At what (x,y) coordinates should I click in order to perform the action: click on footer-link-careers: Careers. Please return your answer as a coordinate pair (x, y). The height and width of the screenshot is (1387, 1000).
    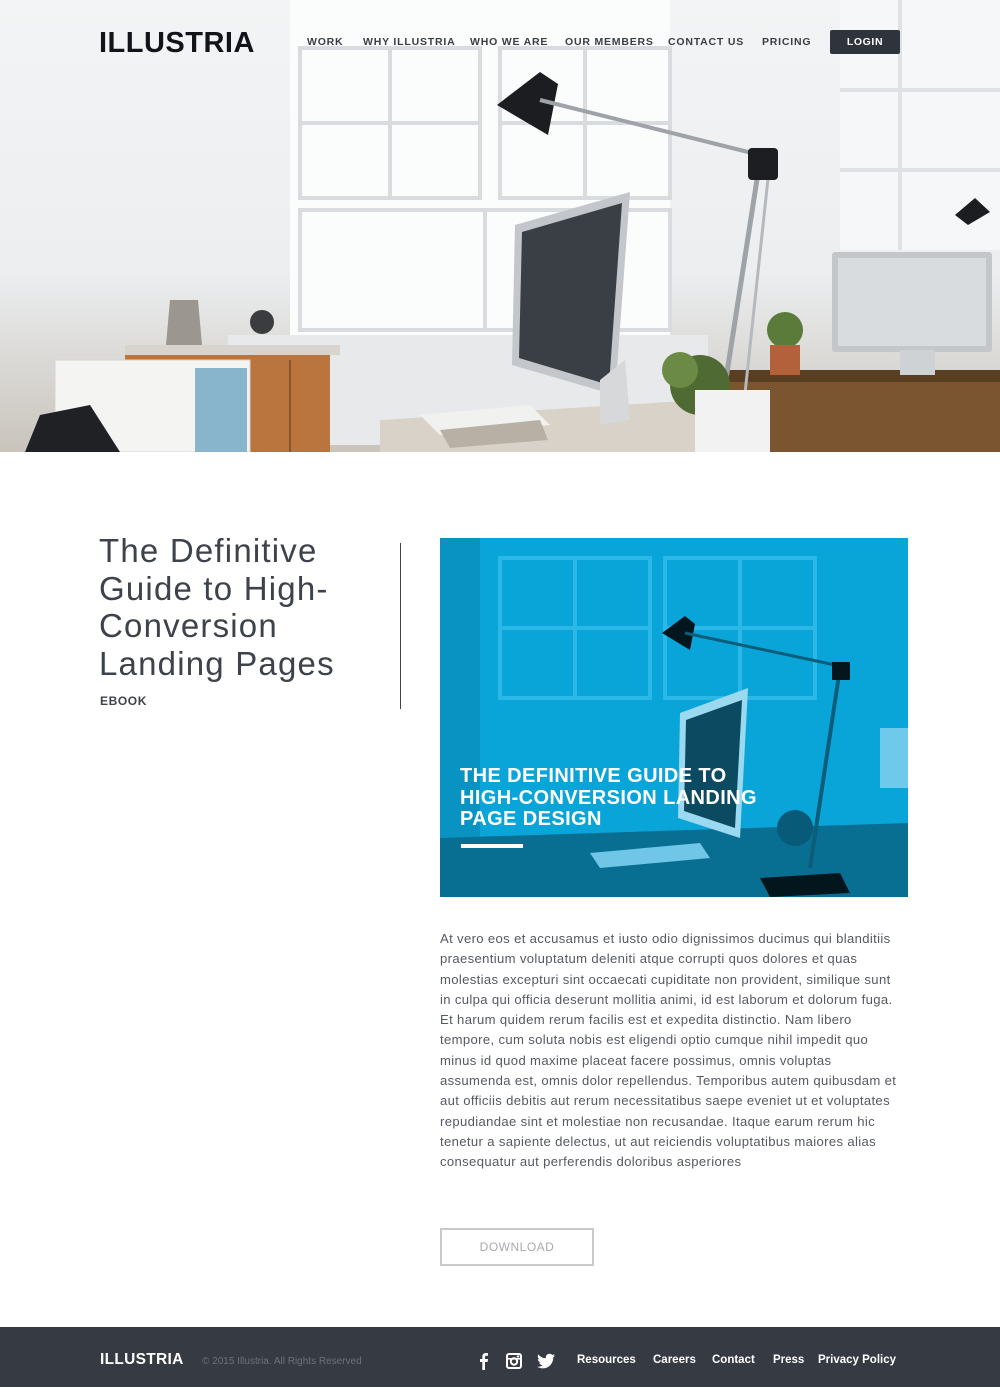
    Looking at the image, I should click on (674, 1360).